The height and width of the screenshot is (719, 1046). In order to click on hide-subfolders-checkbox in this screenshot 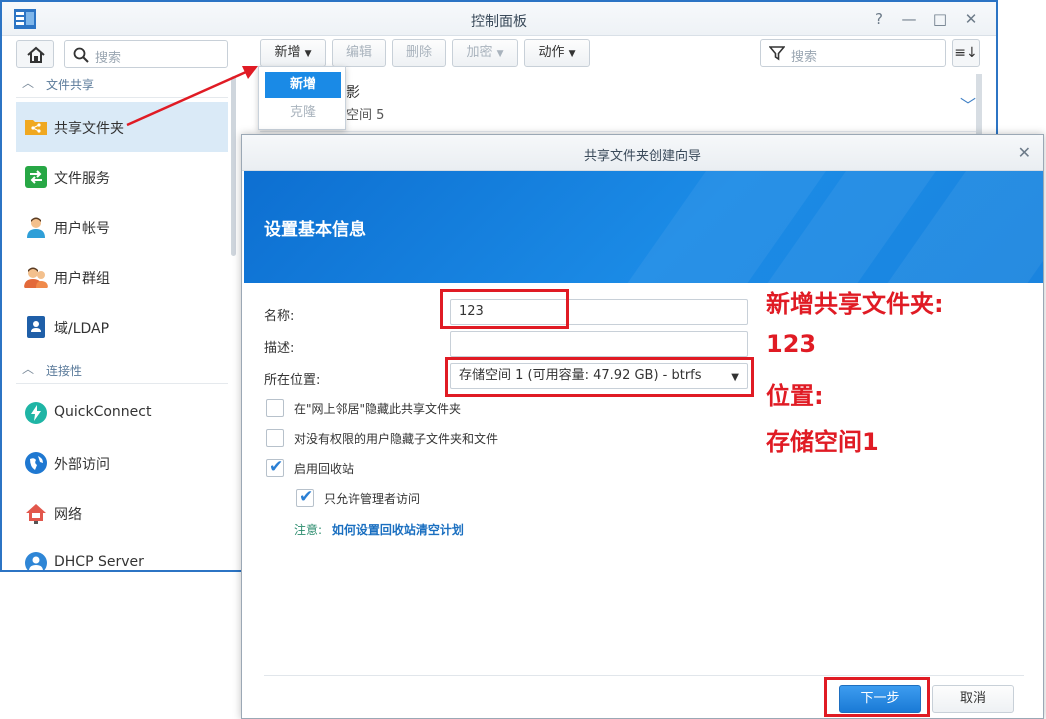, I will do `click(275, 438)`.